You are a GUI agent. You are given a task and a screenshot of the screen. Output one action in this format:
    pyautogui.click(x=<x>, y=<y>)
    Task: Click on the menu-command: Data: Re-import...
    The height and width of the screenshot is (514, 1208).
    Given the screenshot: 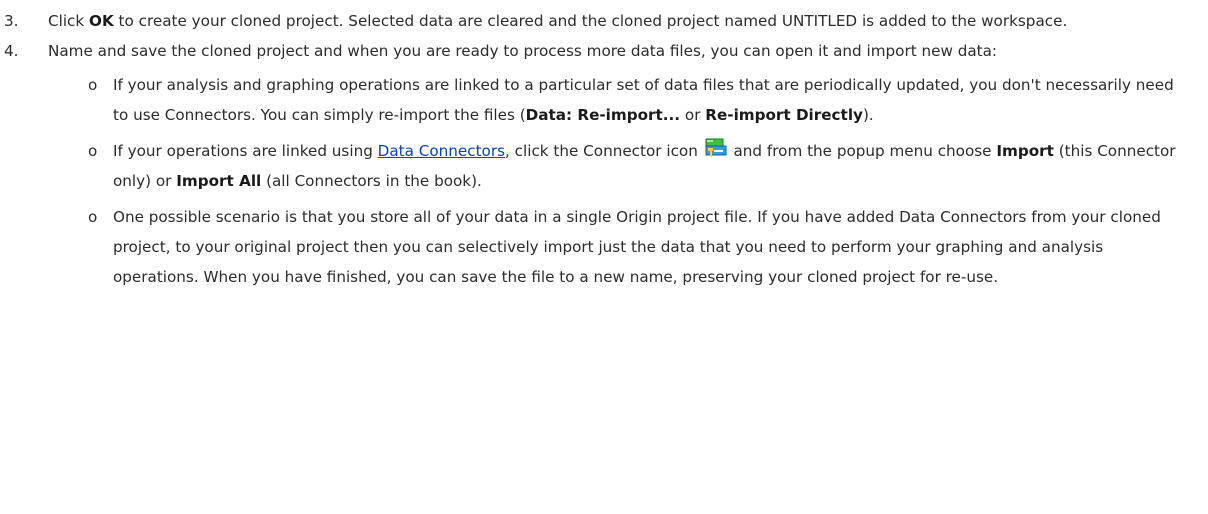 What is the action you would take?
    pyautogui.click(x=603, y=115)
    